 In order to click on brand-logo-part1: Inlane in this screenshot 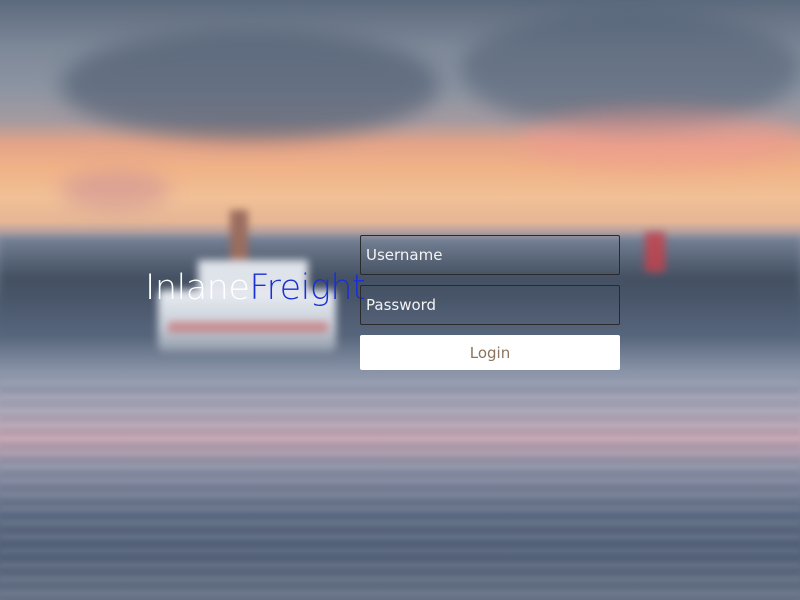, I will do `click(197, 288)`.